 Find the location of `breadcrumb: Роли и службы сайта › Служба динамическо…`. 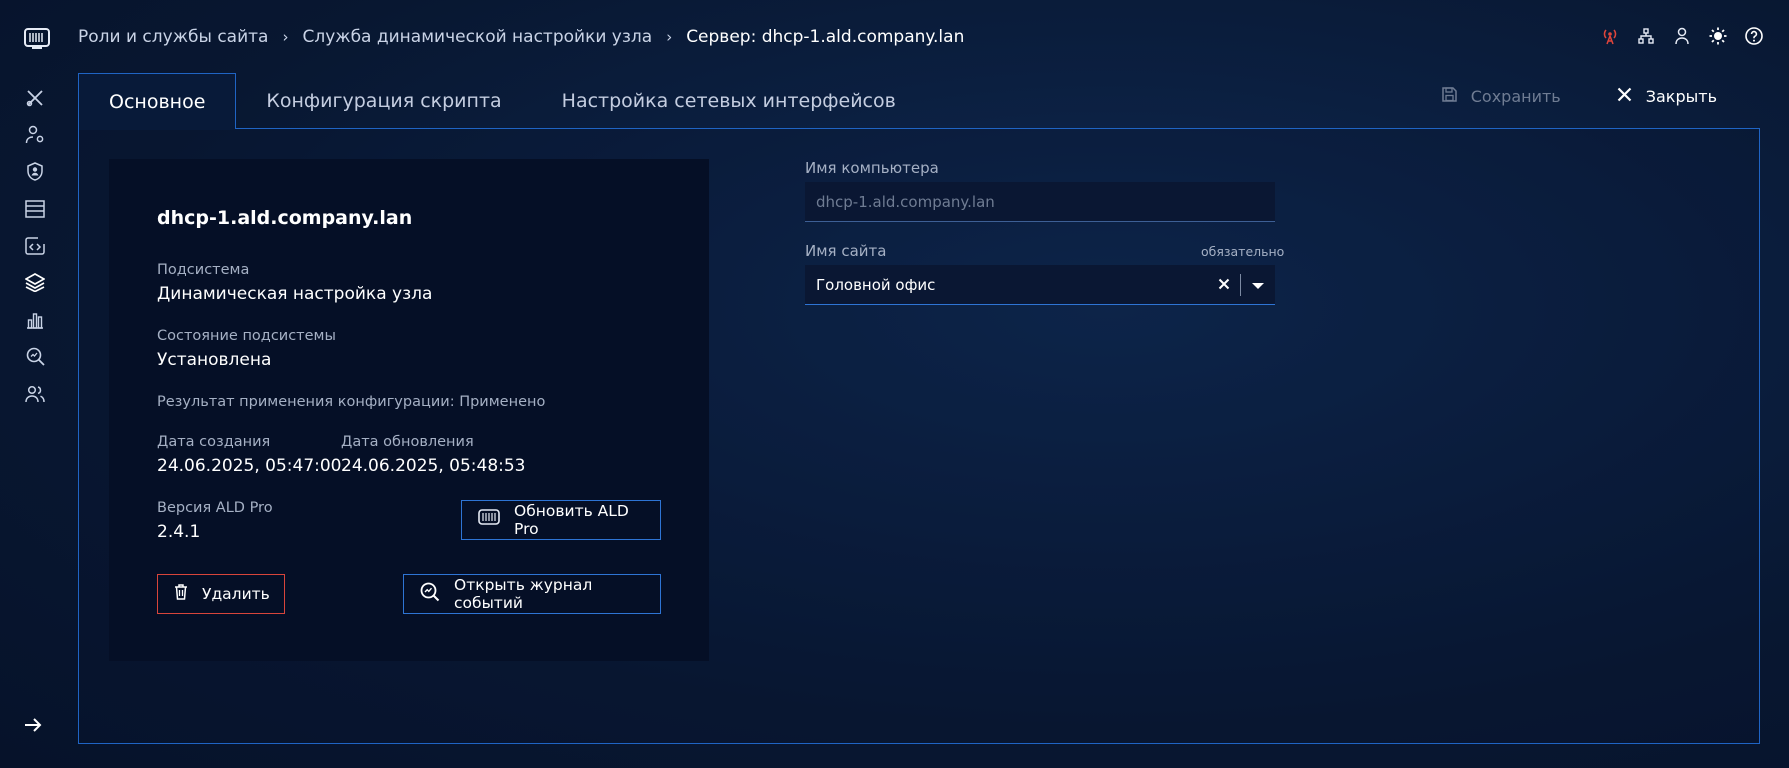

breadcrumb: Роли и службы сайта › Служба динамическо… is located at coordinates (521, 37).